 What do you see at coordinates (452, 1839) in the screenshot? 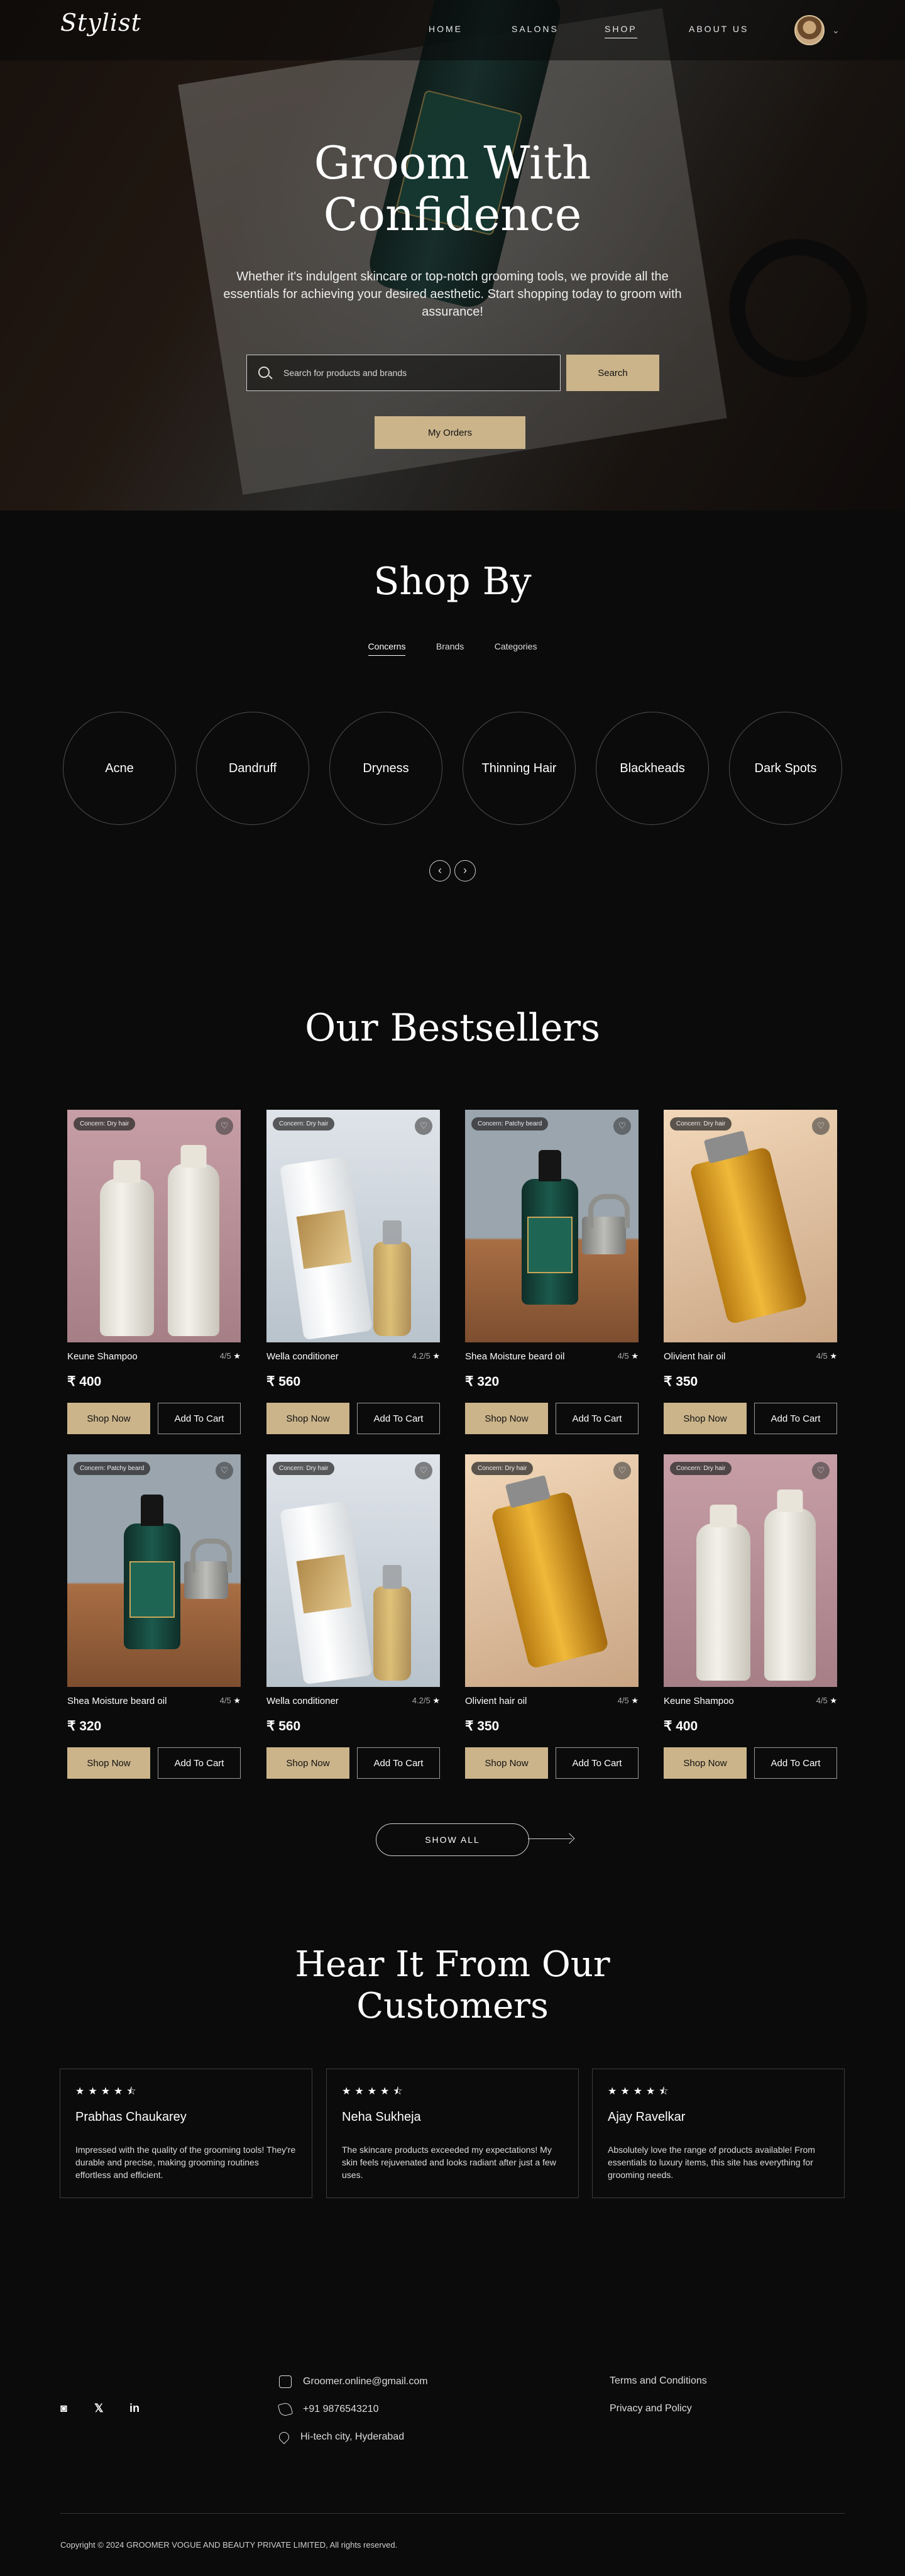
I see `show-all-button: SHOW ALL` at bounding box center [452, 1839].